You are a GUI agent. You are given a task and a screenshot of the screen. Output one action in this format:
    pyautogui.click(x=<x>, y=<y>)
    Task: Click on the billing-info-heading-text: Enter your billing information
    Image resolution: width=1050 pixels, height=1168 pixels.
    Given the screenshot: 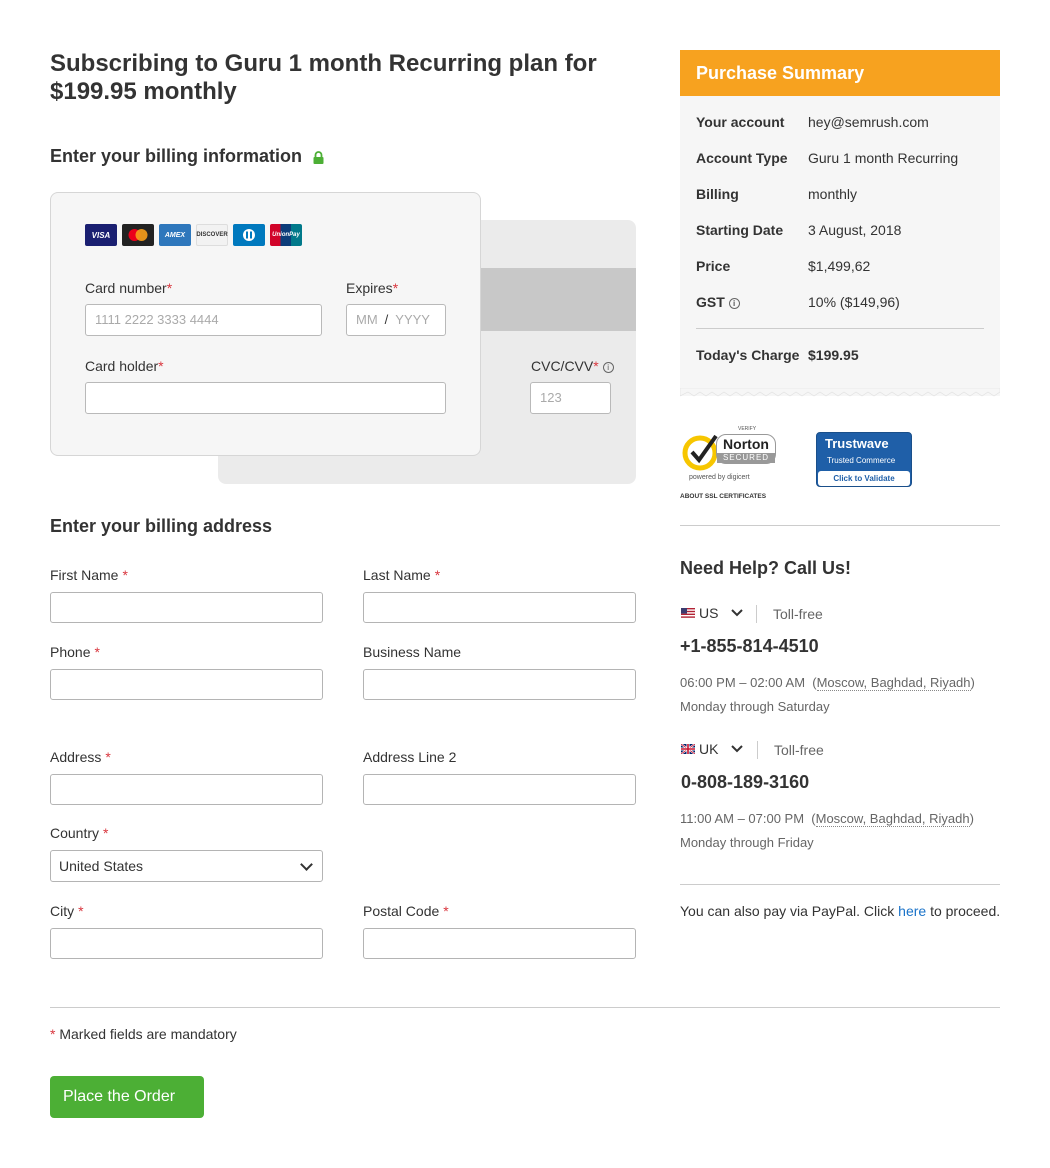 What is the action you would take?
    pyautogui.click(x=176, y=156)
    